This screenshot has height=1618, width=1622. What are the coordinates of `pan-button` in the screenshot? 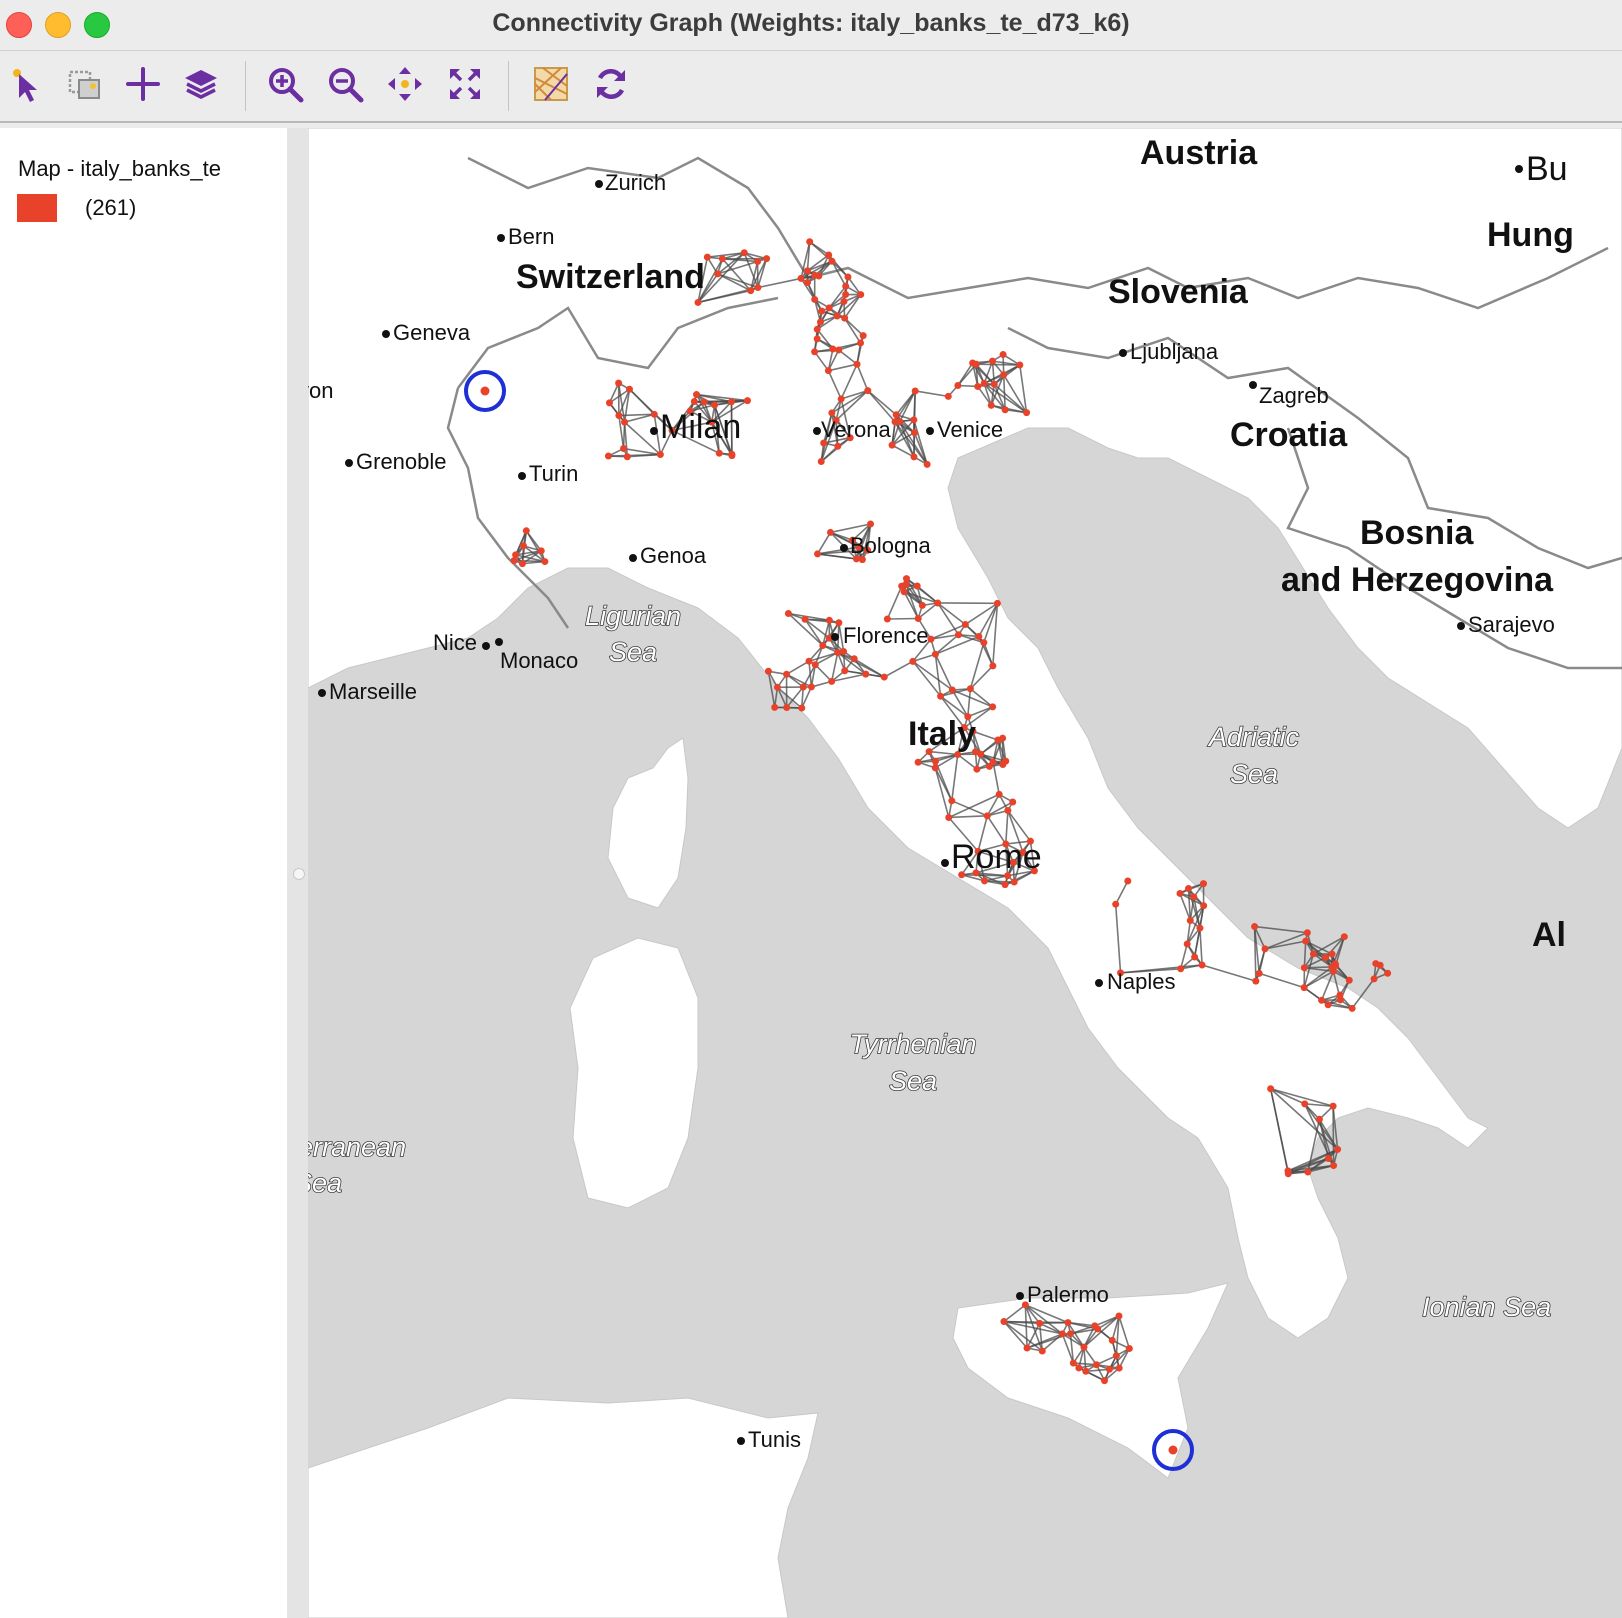 It's located at (405, 84).